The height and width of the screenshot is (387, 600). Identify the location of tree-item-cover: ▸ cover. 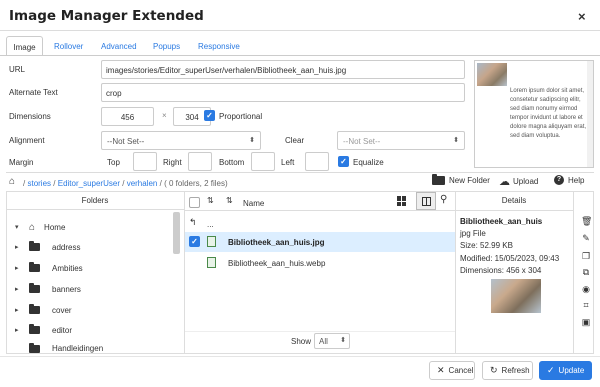
(43, 310).